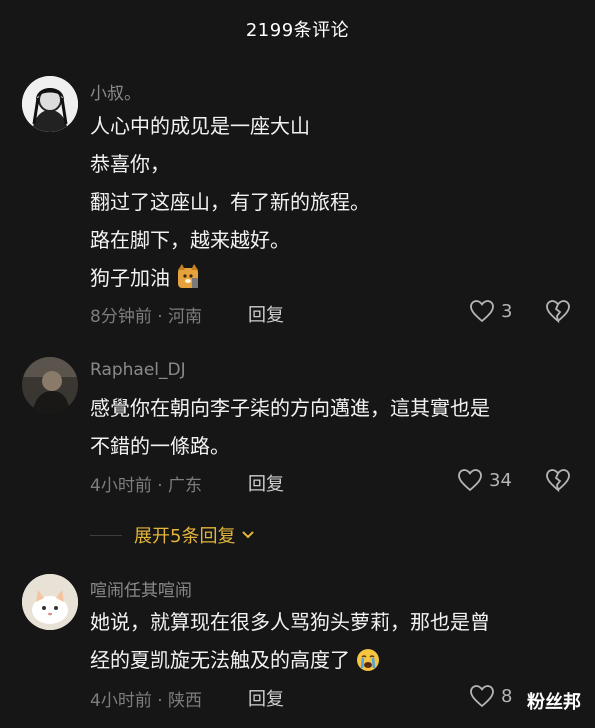 Image resolution: width=595 pixels, height=728 pixels. Describe the element at coordinates (121, 317) in the screenshot. I see `comment-time: 8分钟前` at that location.